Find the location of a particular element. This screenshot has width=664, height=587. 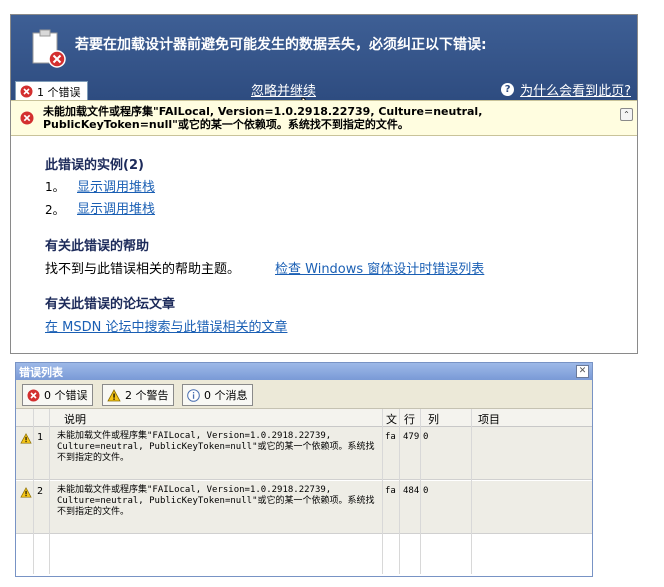

show-call-stack-link-1: 显示调用堆栈 is located at coordinates (116, 185).